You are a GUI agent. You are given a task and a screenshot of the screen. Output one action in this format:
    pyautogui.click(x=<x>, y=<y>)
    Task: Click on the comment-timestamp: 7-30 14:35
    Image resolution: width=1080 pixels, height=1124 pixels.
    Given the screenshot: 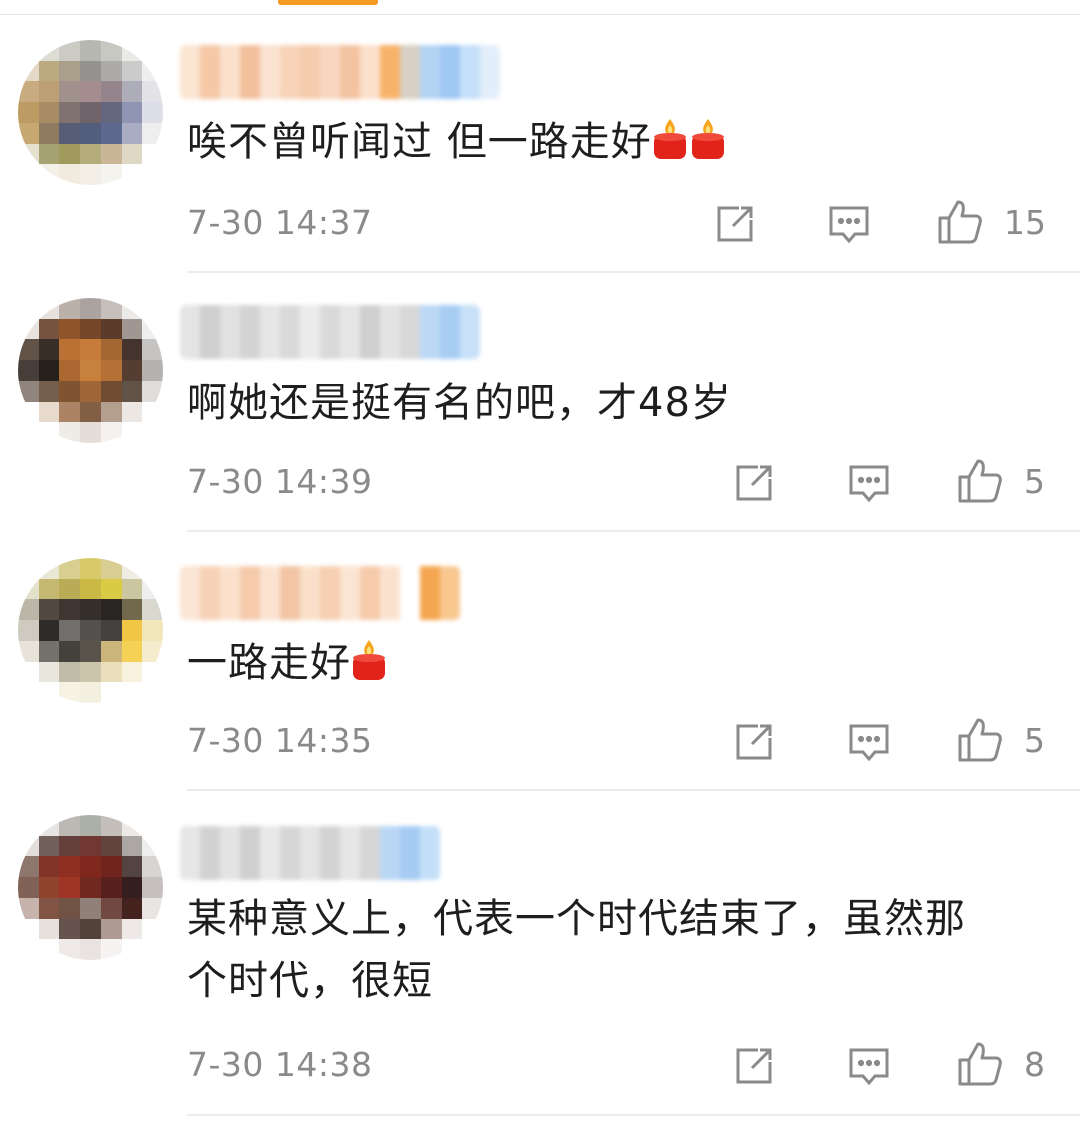 What is the action you would take?
    pyautogui.click(x=280, y=740)
    